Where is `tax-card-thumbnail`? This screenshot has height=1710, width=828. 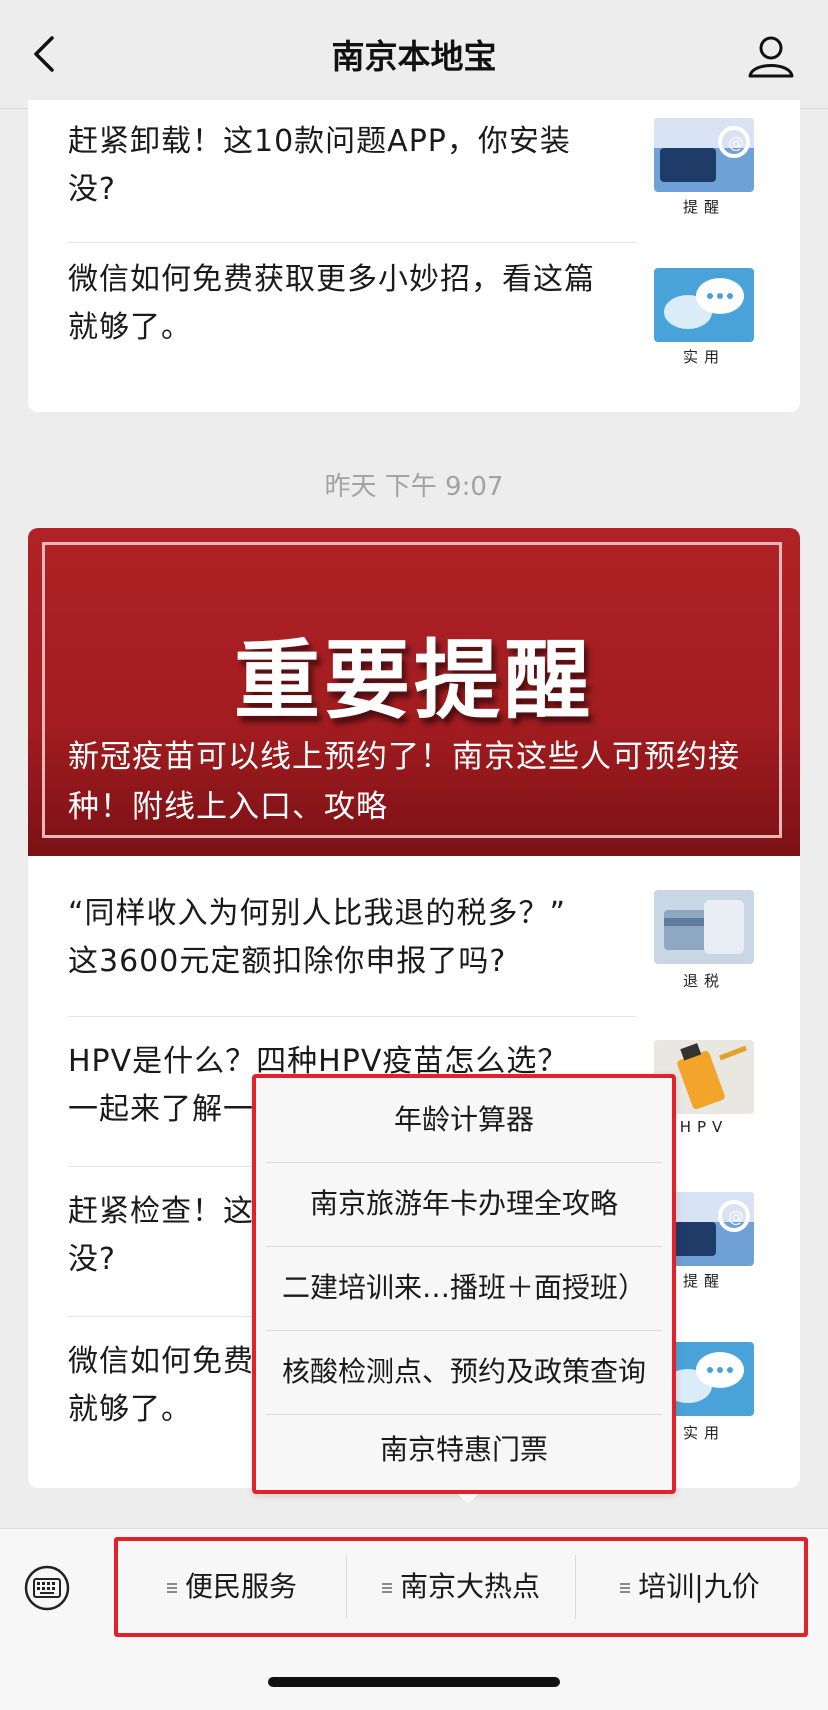
tax-card-thumbnail is located at coordinates (704, 927).